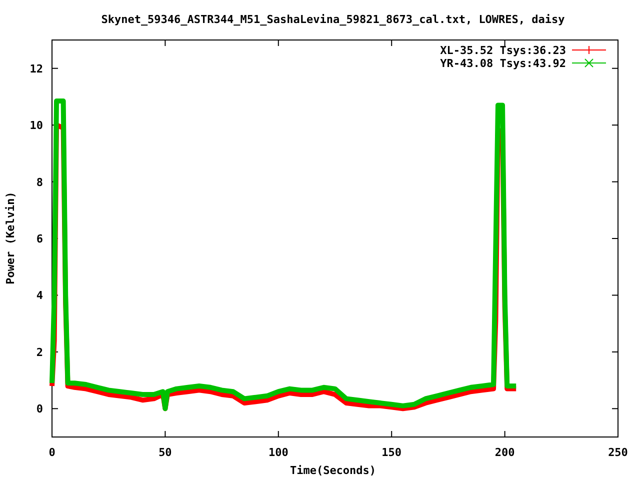 Image resolution: width=640 pixels, height=480 pixels. I want to click on y-tick-label: 12, so click(36, 69).